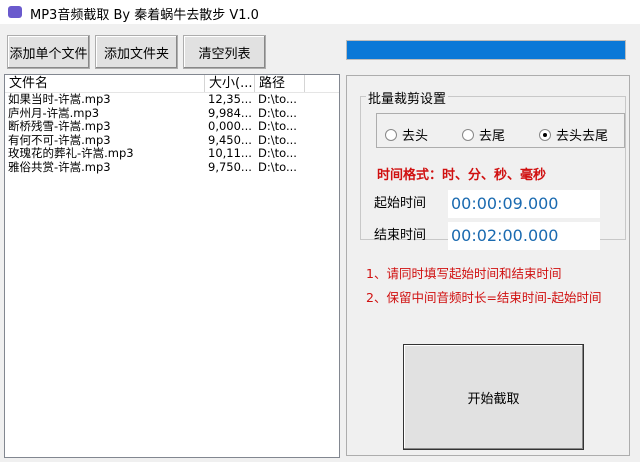  Describe the element at coordinates (493, 397) in the screenshot. I see `start-cut-button: 开始截取` at that location.